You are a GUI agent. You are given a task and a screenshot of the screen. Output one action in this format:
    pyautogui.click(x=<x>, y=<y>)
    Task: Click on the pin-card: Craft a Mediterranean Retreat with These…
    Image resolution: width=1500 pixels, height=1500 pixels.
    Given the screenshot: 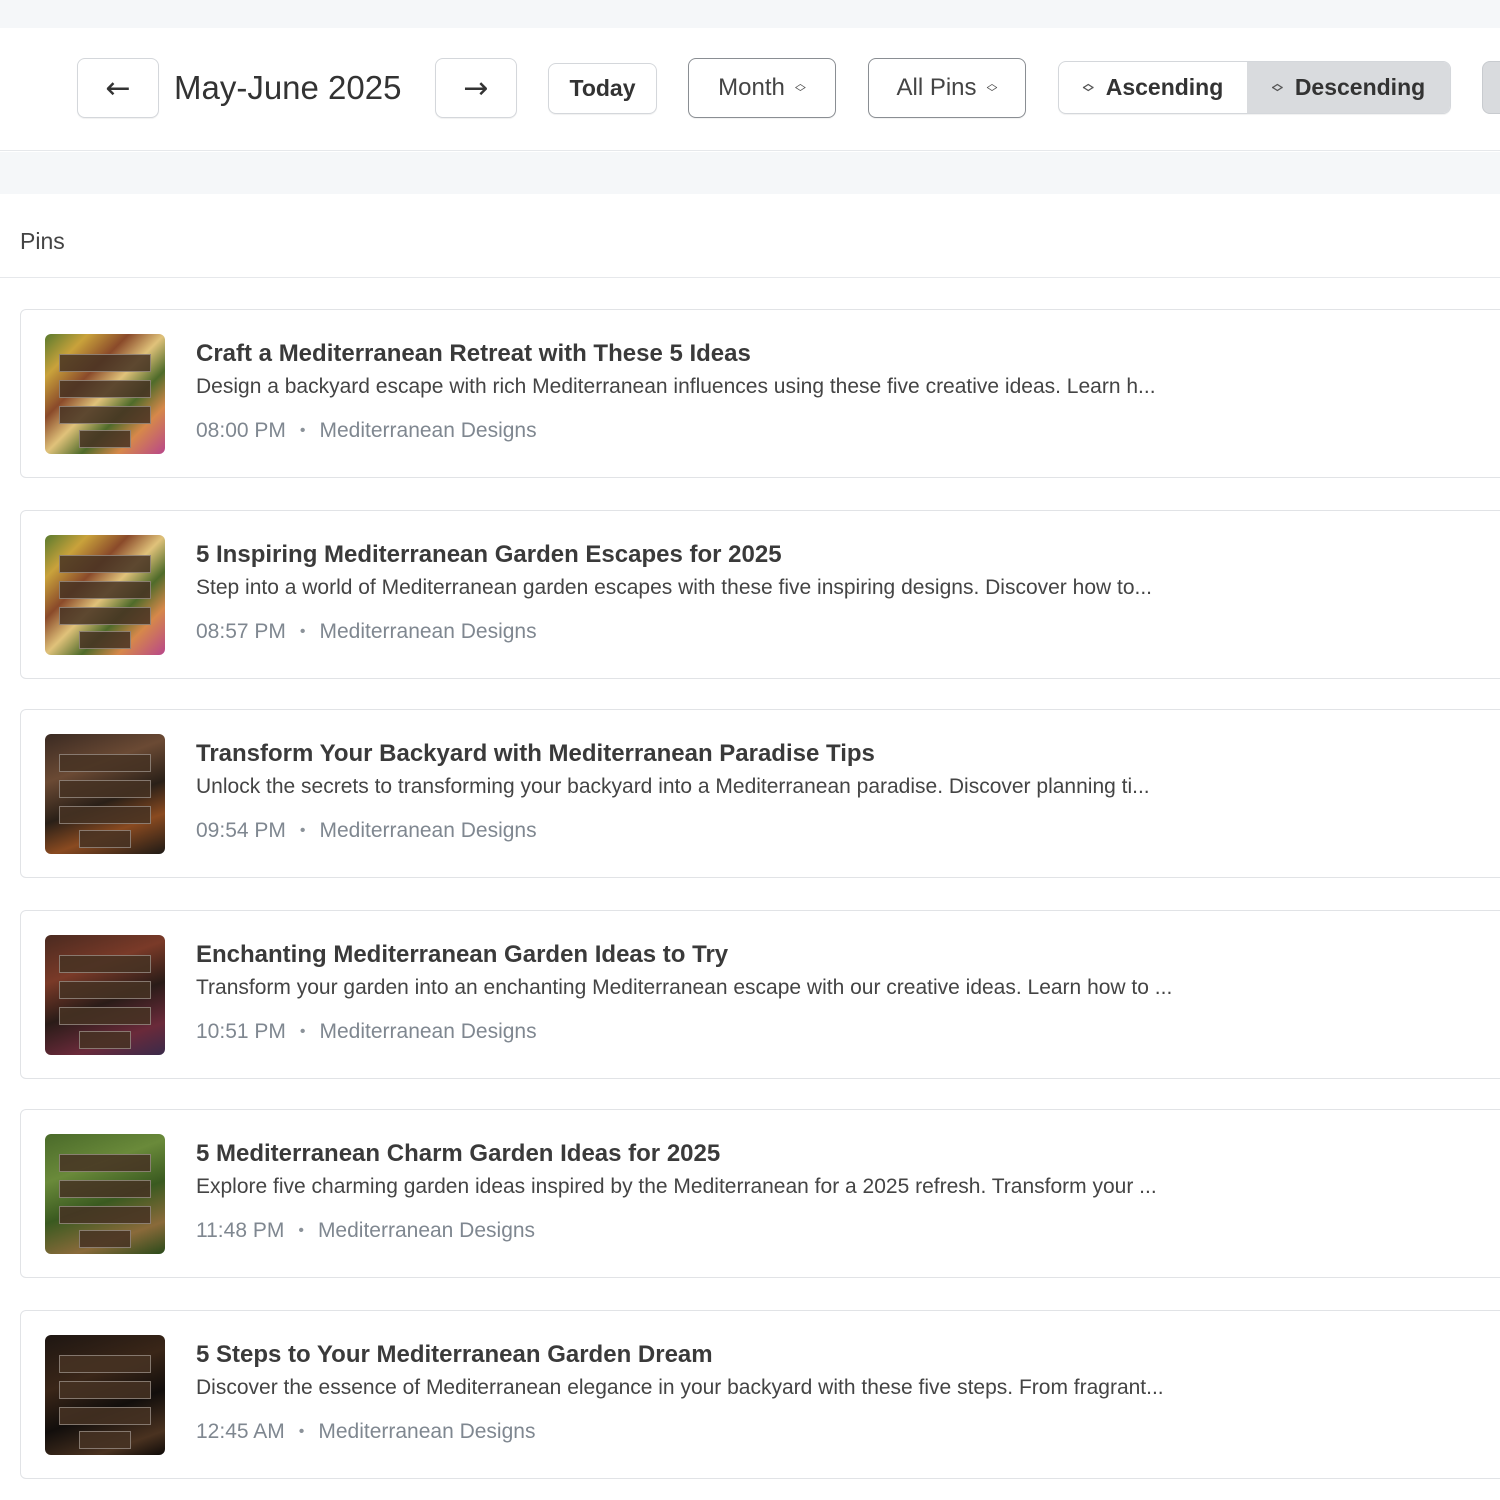 What is the action you would take?
    pyautogui.click(x=760, y=393)
    